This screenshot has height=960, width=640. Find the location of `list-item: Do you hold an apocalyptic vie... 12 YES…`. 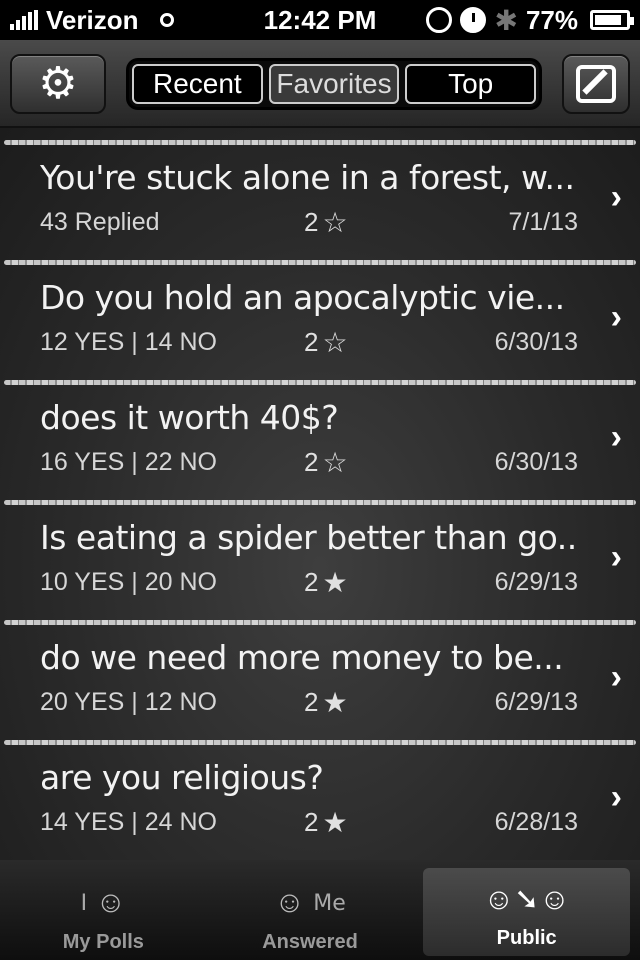

list-item: Do you hold an apocalyptic vie... 12 YES… is located at coordinates (320, 308).